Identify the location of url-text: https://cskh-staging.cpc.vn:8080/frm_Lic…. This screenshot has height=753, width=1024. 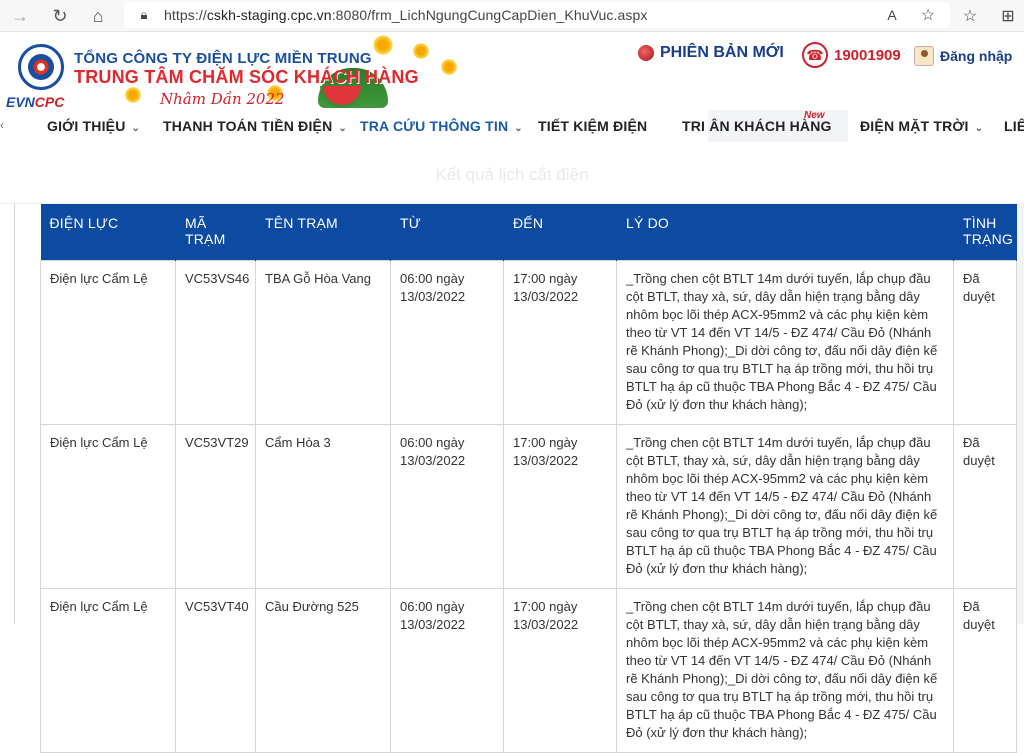
(405, 15).